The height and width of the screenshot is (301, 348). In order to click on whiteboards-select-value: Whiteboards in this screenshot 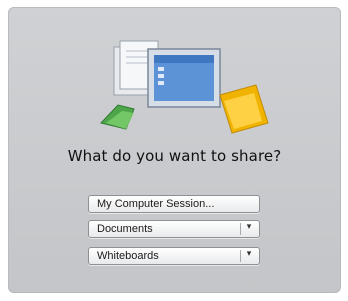, I will do `click(128, 256)`.